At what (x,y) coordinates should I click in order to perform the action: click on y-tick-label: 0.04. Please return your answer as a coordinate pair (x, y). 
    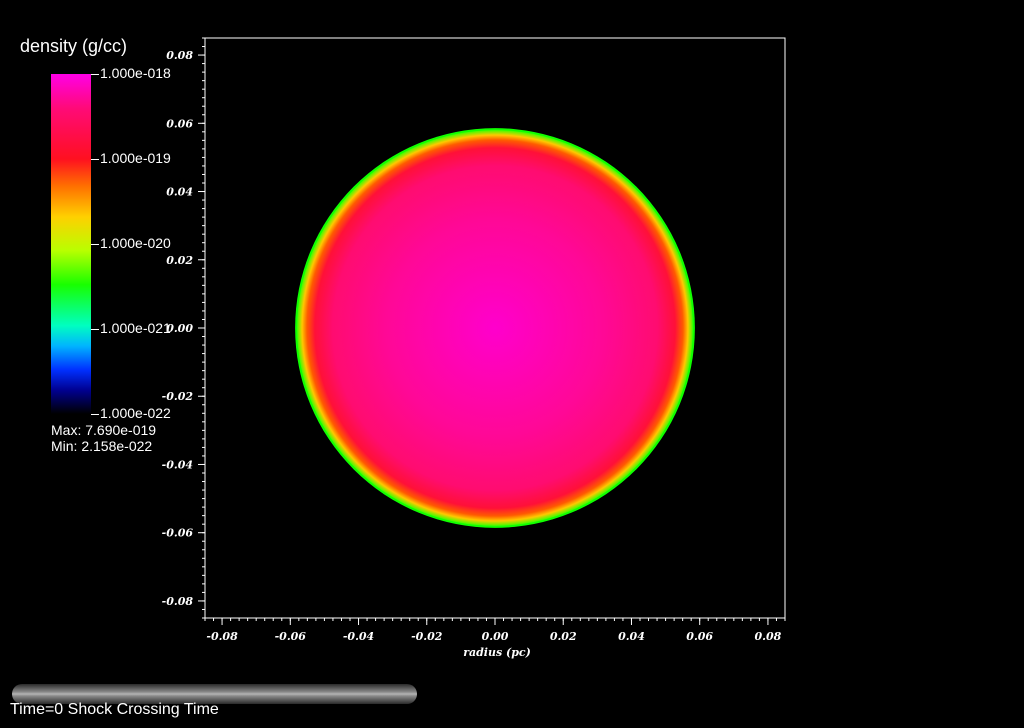
    Looking at the image, I should click on (179, 192).